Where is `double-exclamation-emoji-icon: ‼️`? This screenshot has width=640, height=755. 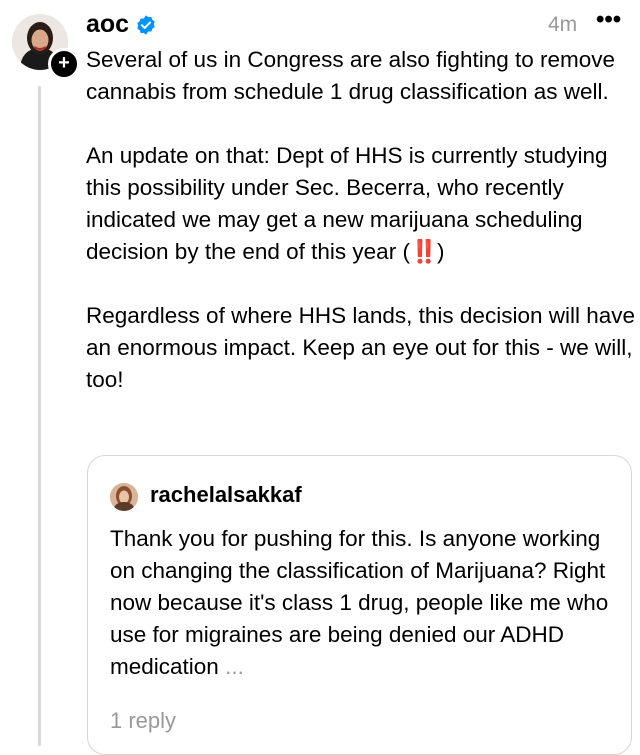 double-exclamation-emoji-icon: ‼️ is located at coordinates (423, 251).